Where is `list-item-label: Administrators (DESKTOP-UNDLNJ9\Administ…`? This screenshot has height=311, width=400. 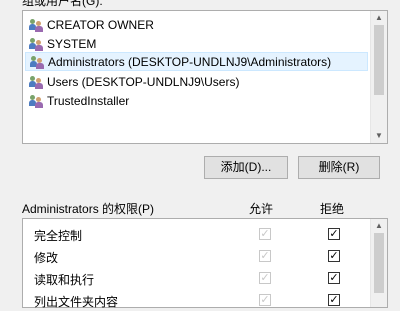 list-item-label: Administrators (DESKTOP-UNDLNJ9\Administ… is located at coordinates (190, 61).